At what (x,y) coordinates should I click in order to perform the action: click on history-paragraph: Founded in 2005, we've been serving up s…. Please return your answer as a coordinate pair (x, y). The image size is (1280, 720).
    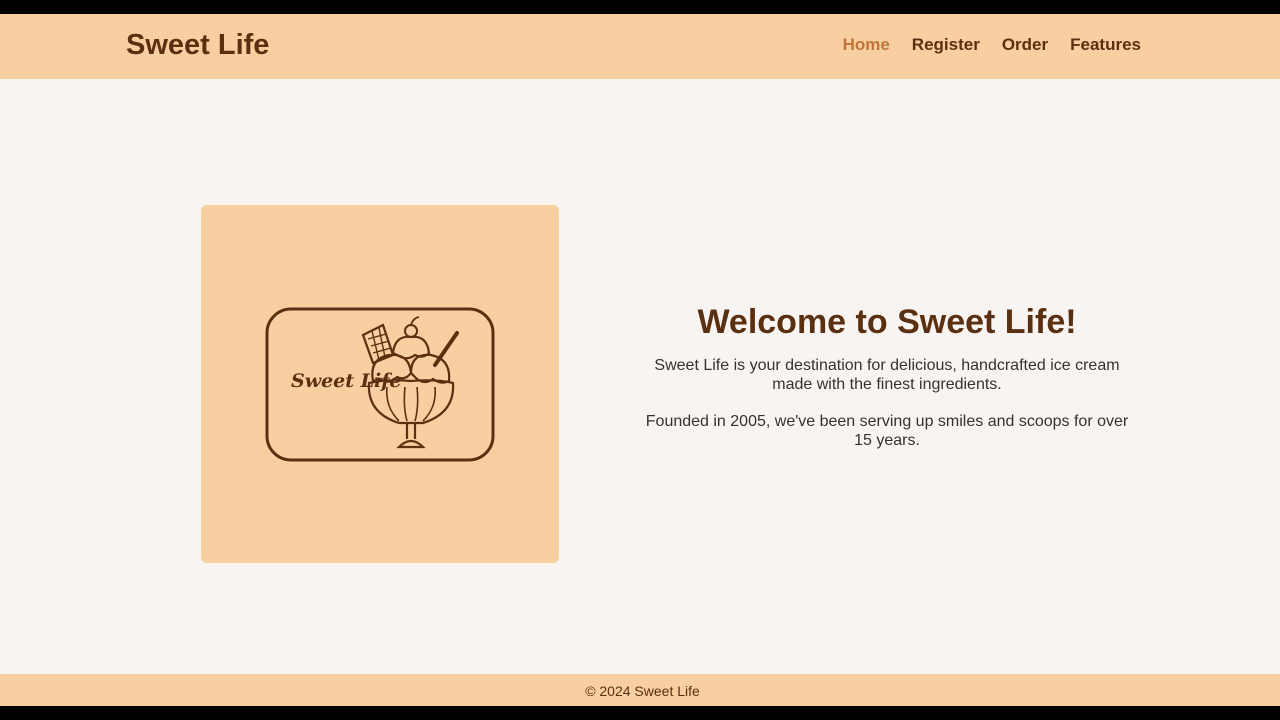
    Looking at the image, I should click on (887, 431).